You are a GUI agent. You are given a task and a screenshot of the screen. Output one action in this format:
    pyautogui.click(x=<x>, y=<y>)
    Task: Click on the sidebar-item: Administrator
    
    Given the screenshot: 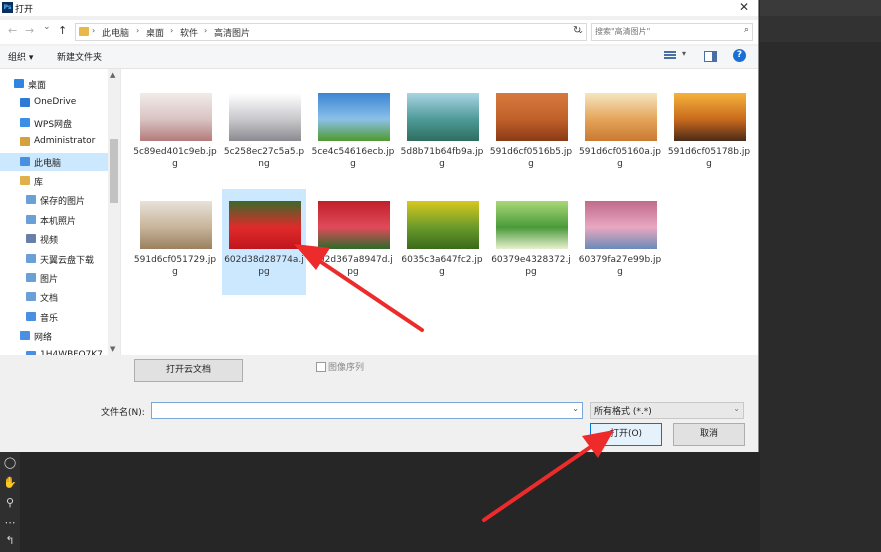 What is the action you would take?
    pyautogui.click(x=54, y=142)
    